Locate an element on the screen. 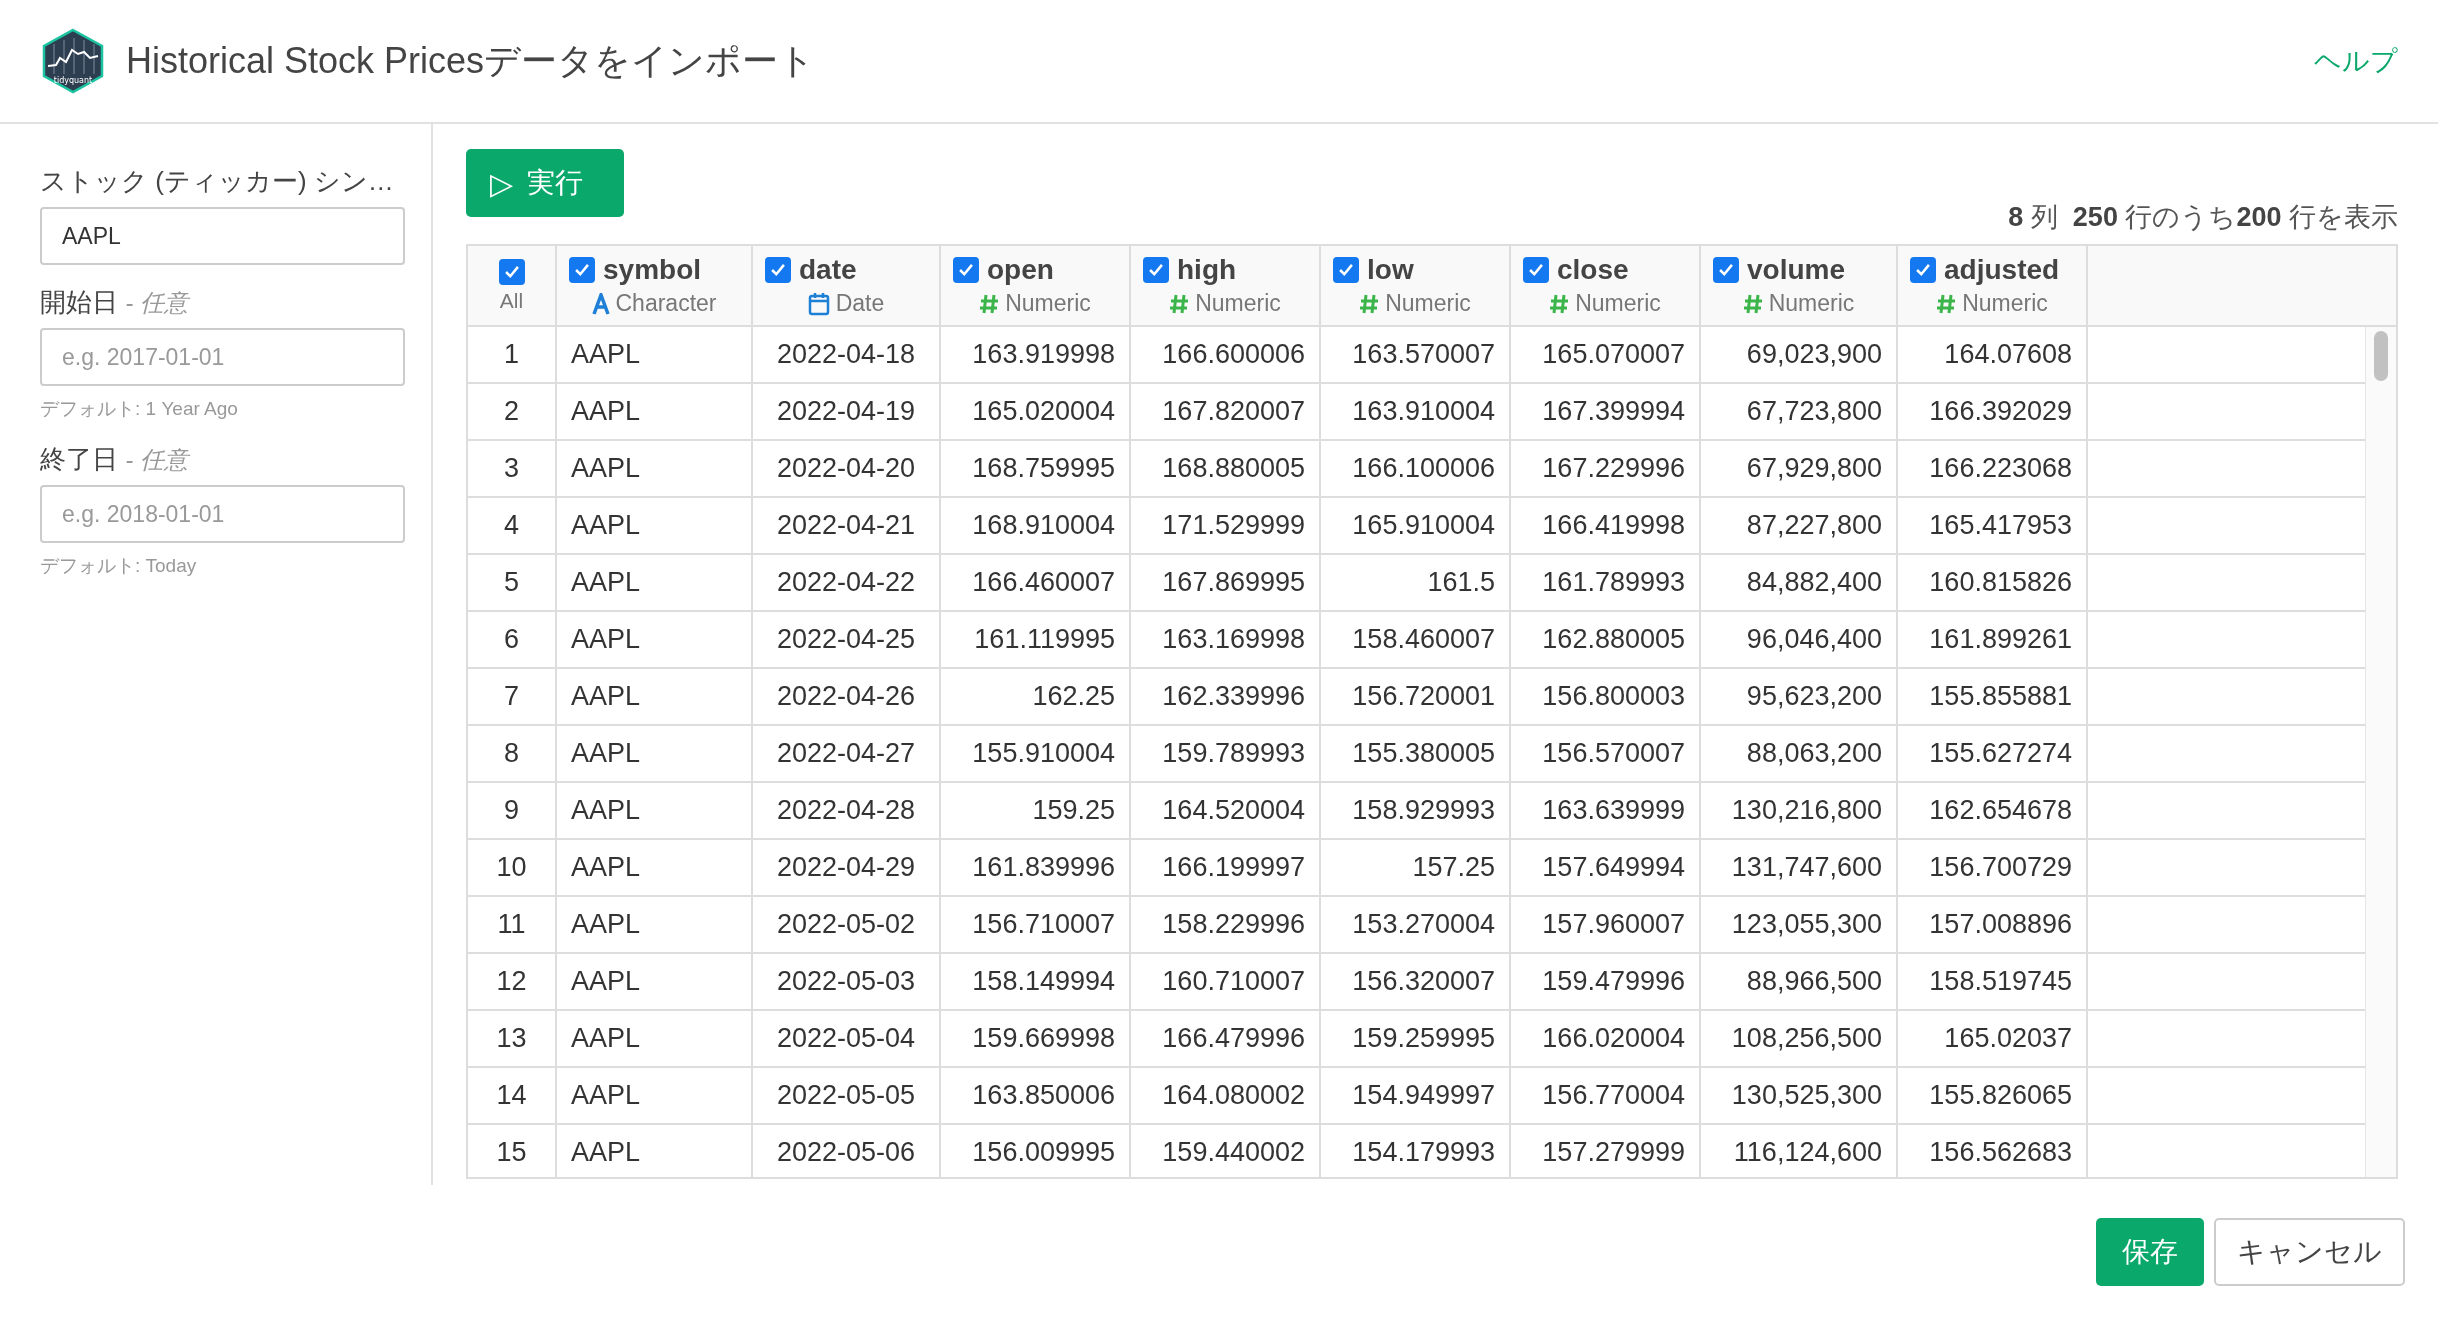 The width and height of the screenshot is (2438, 1330). table-cell: 155.826065 is located at coordinates (1993, 1095).